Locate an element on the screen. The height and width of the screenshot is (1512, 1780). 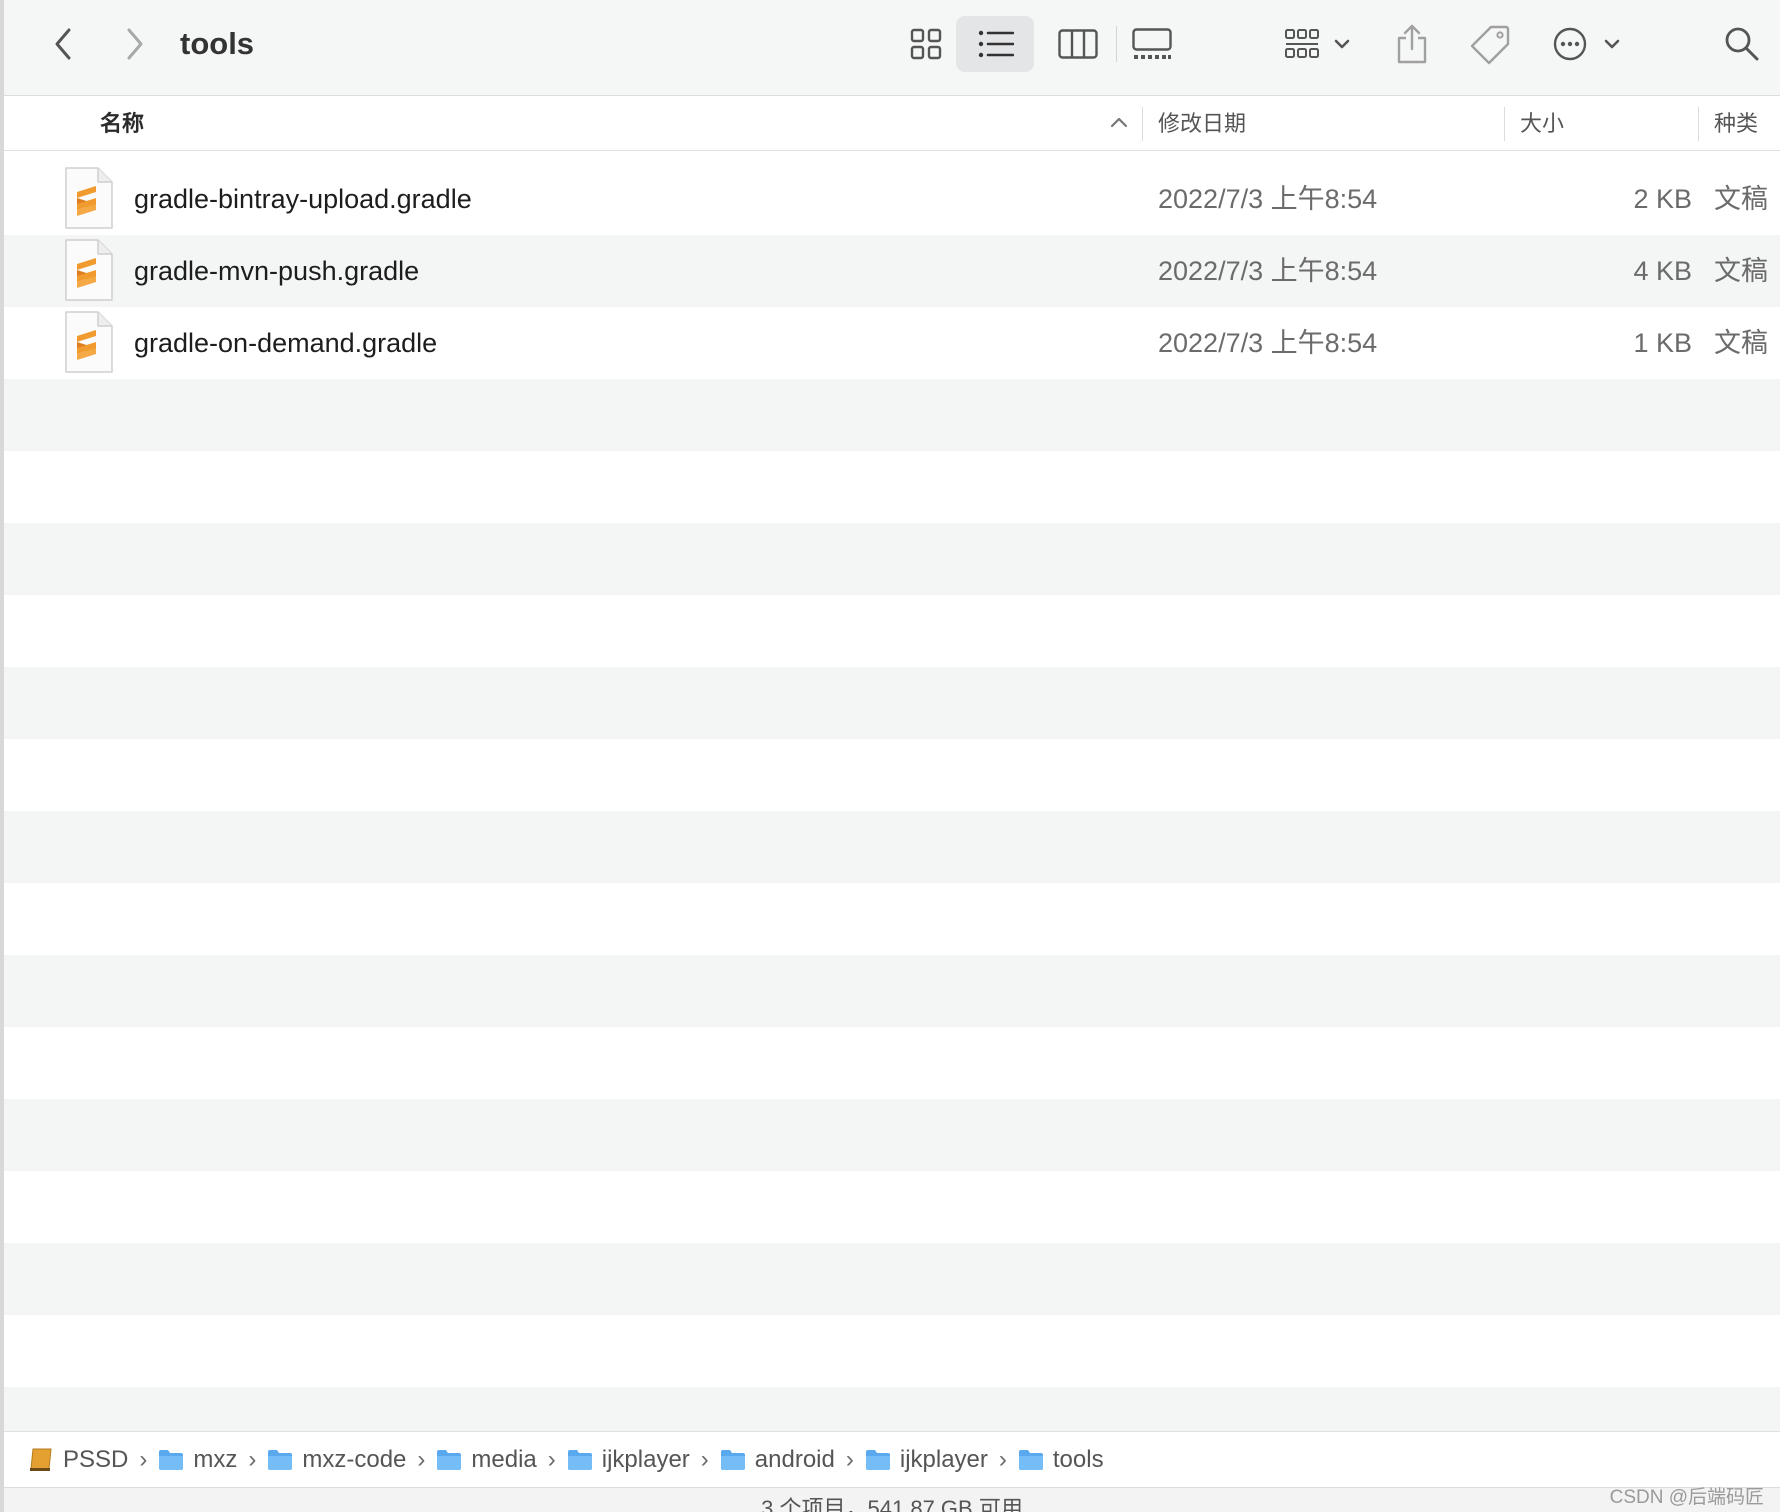
tag-icon is located at coordinates (1490, 45).